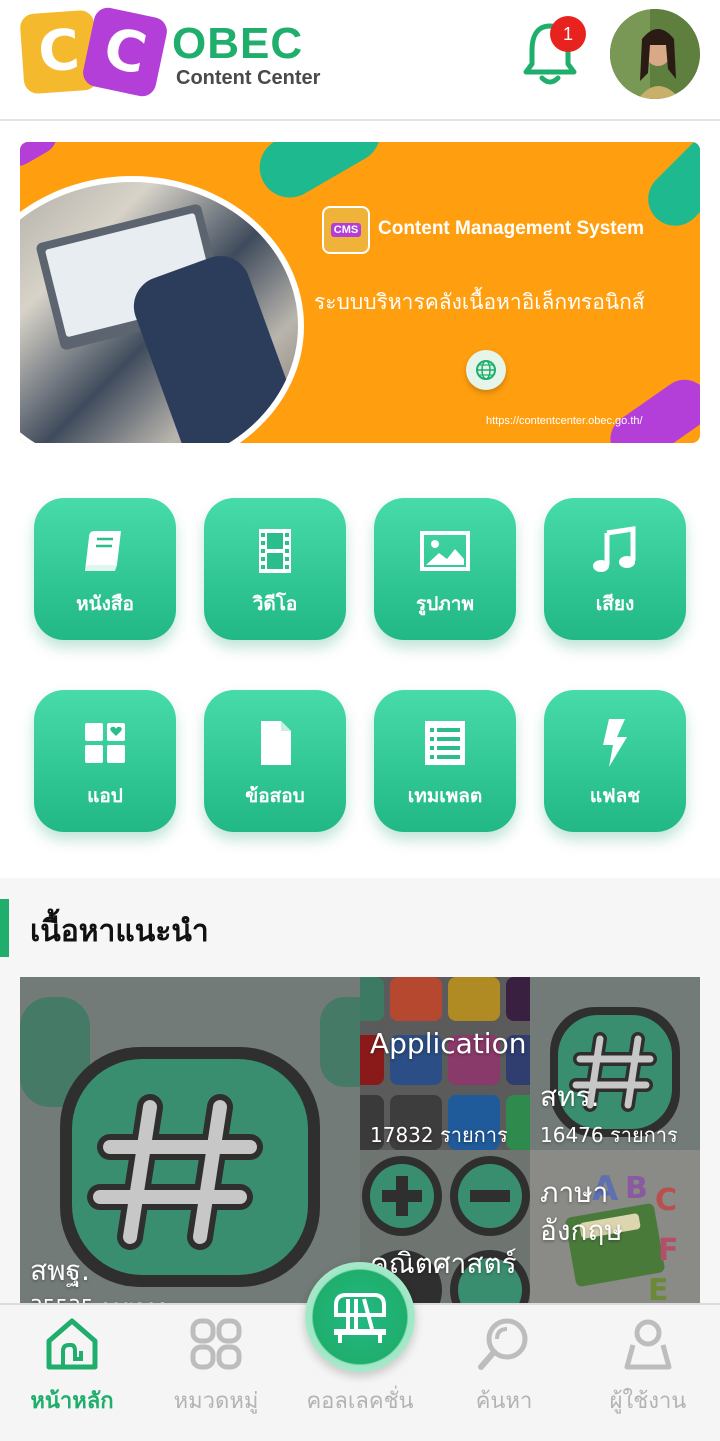 This screenshot has width=720, height=1441. What do you see at coordinates (609, 1135) in the screenshot?
I see `tile-count: 16476 รายการ` at bounding box center [609, 1135].